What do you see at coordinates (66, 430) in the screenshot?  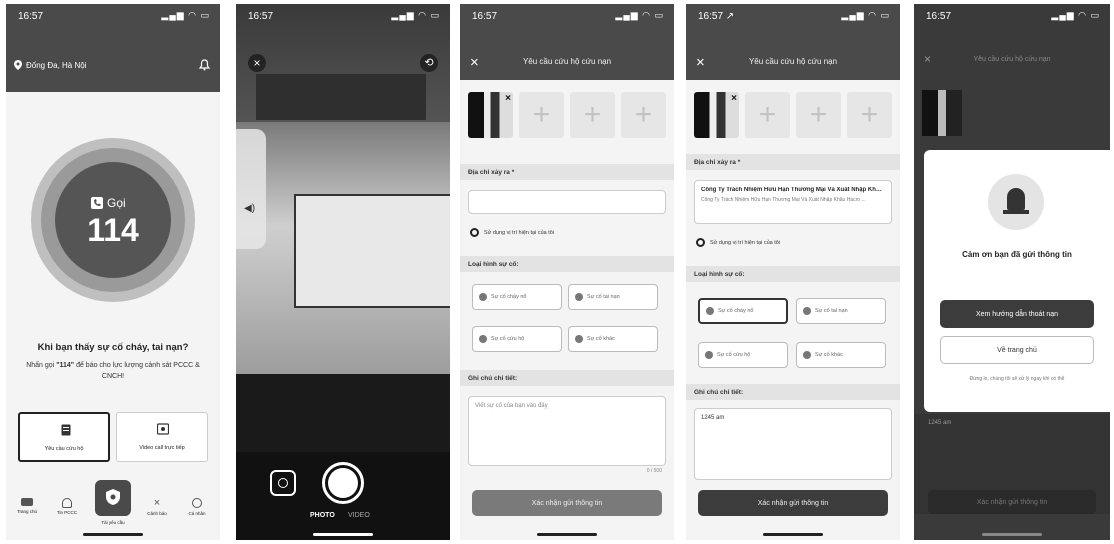 I see `document-icon` at bounding box center [66, 430].